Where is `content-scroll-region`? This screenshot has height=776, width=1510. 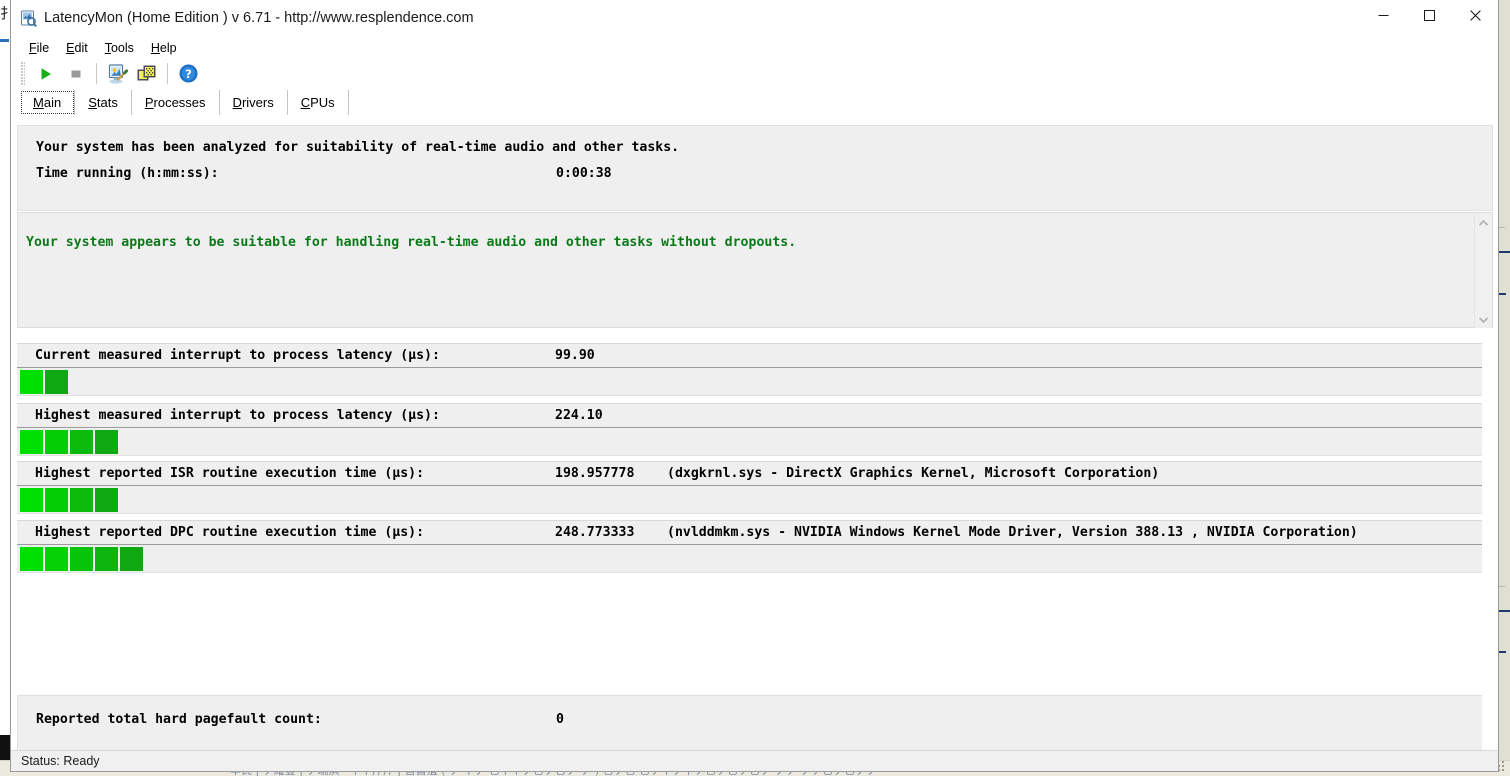 content-scroll-region is located at coordinates (1490, 550).